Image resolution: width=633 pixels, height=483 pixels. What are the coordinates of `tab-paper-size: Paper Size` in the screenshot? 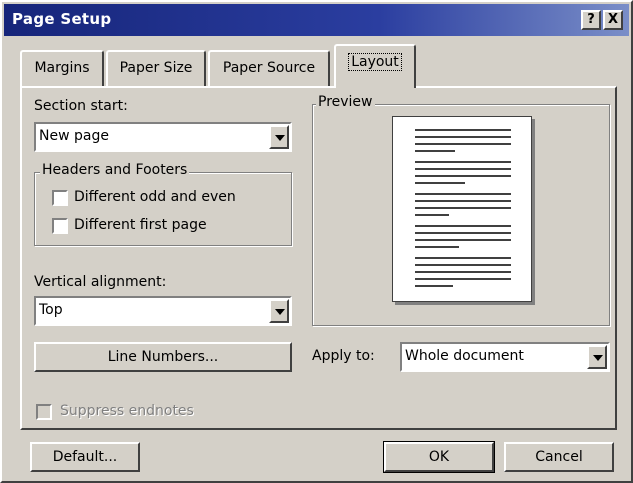 It's located at (156, 68).